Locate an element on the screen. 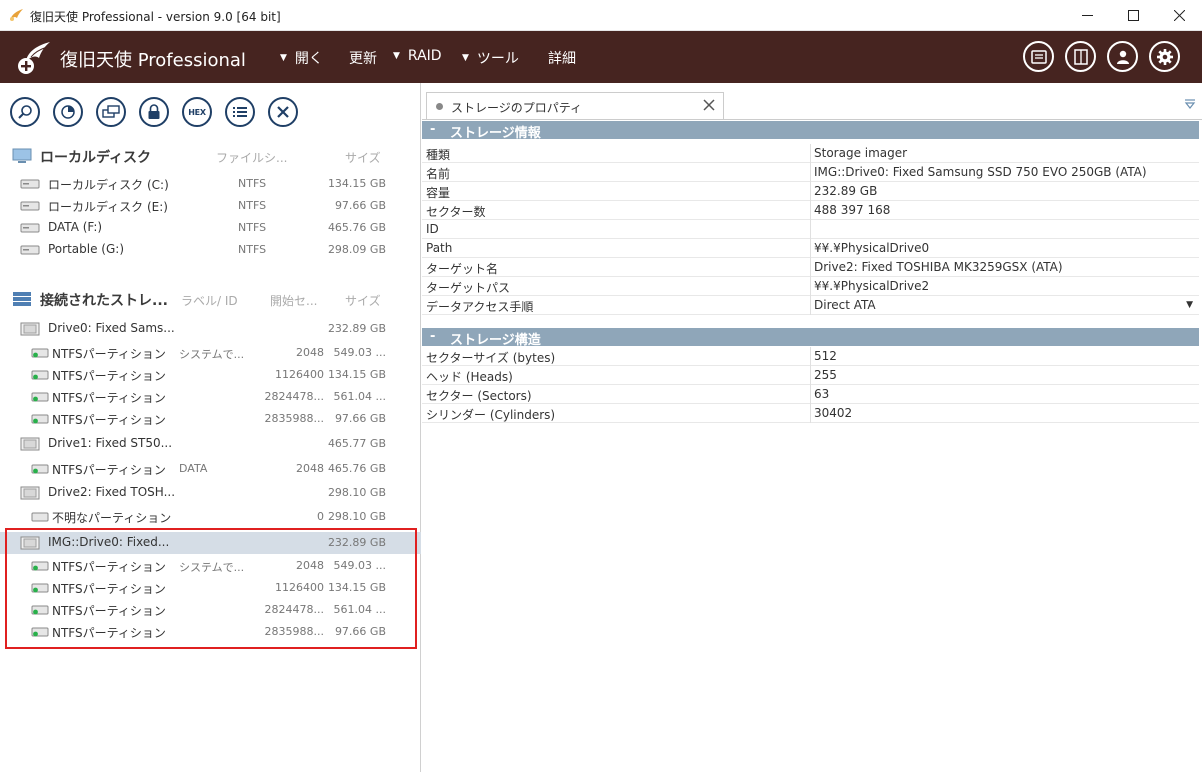 The image size is (1202, 772). menu-raid: ▼ RAID is located at coordinates (417, 56).